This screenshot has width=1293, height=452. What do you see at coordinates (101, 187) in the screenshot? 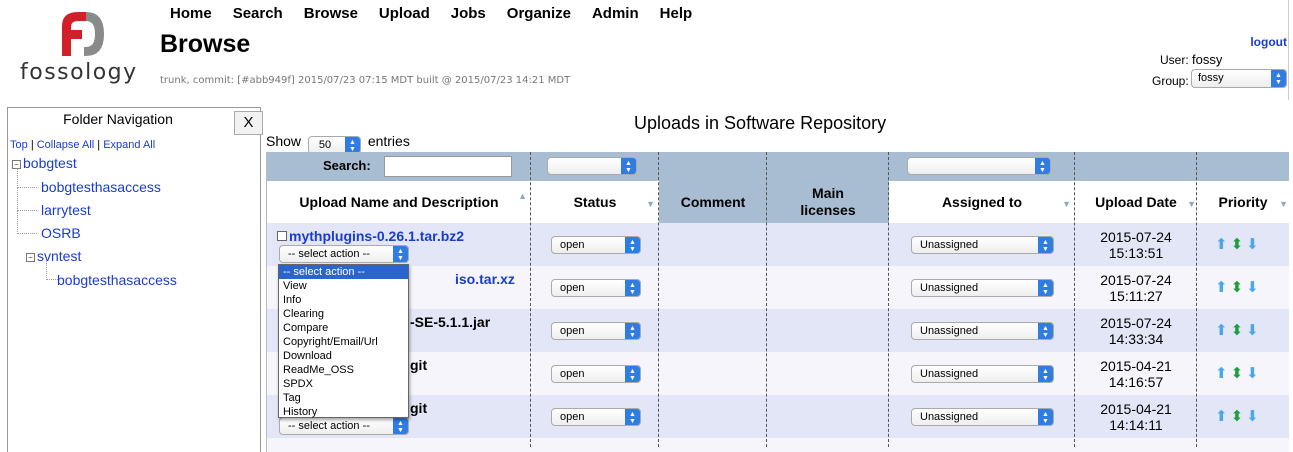
I see `tree-item-bobgtesthasaccess: bobgtesthasaccess` at bounding box center [101, 187].